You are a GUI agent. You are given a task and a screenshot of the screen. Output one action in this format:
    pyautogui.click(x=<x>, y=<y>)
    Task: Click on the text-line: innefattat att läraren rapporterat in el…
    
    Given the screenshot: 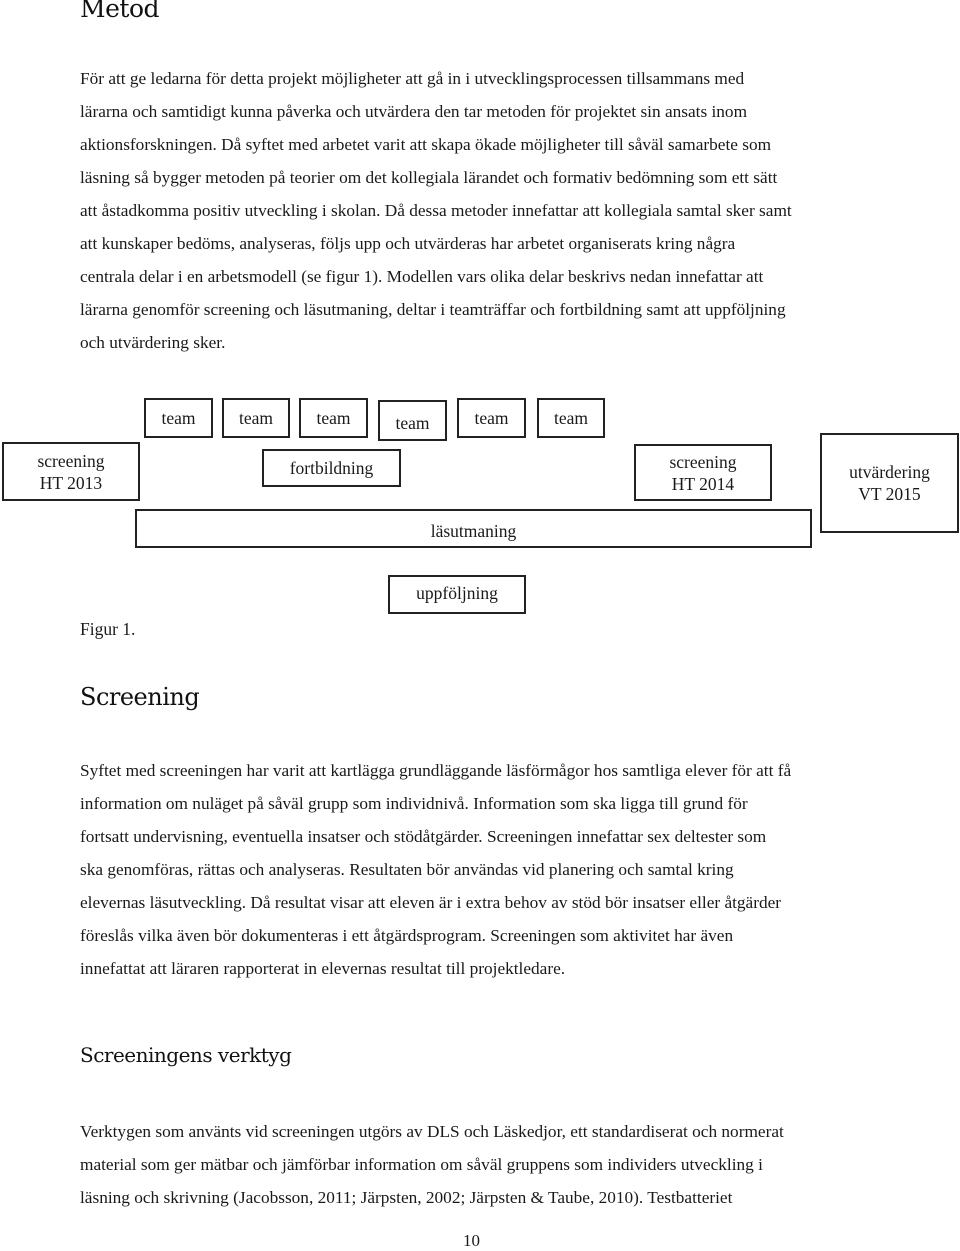 What is the action you would take?
    pyautogui.click(x=323, y=968)
    